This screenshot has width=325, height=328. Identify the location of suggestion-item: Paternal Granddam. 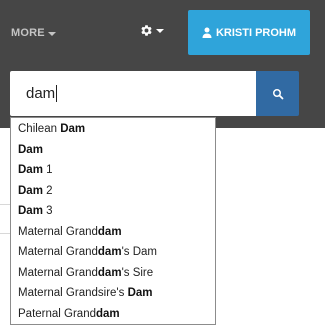
(113, 314).